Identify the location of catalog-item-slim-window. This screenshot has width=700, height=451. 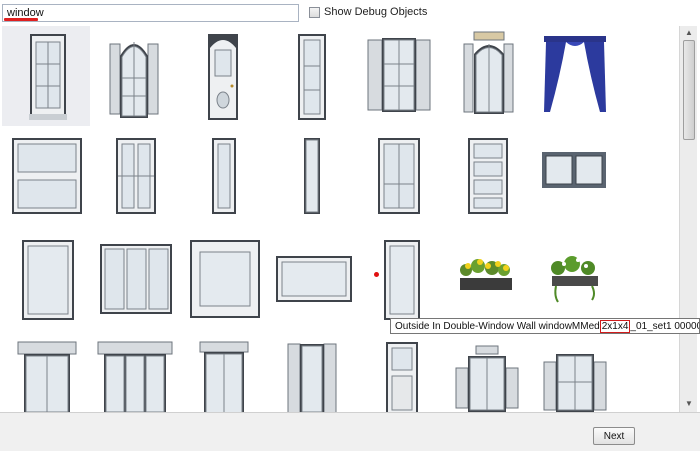
(222, 178).